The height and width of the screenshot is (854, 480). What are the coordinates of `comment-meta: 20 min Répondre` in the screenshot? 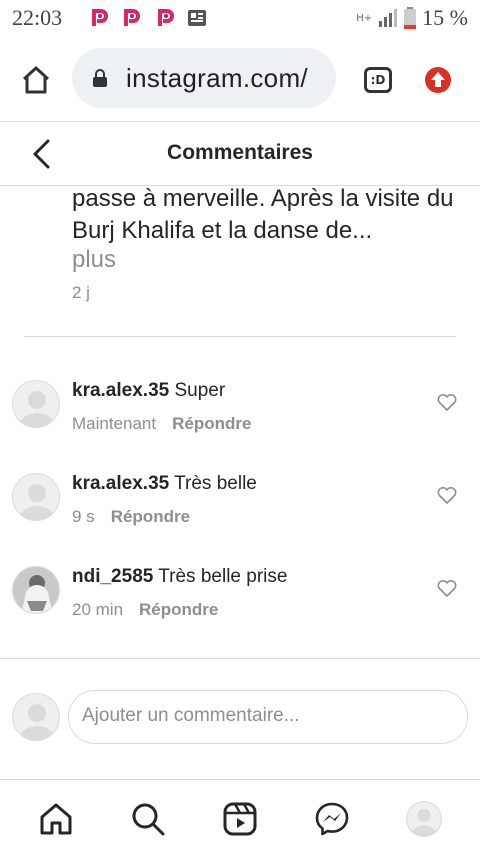 It's located at (145, 610).